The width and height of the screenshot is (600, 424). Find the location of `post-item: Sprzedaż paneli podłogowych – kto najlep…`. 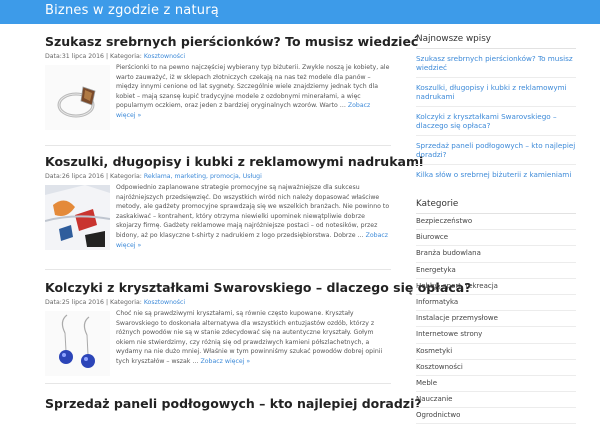

post-item: Sprzedaż paneli podłogowych – kto najlep… is located at coordinates (233, 403).